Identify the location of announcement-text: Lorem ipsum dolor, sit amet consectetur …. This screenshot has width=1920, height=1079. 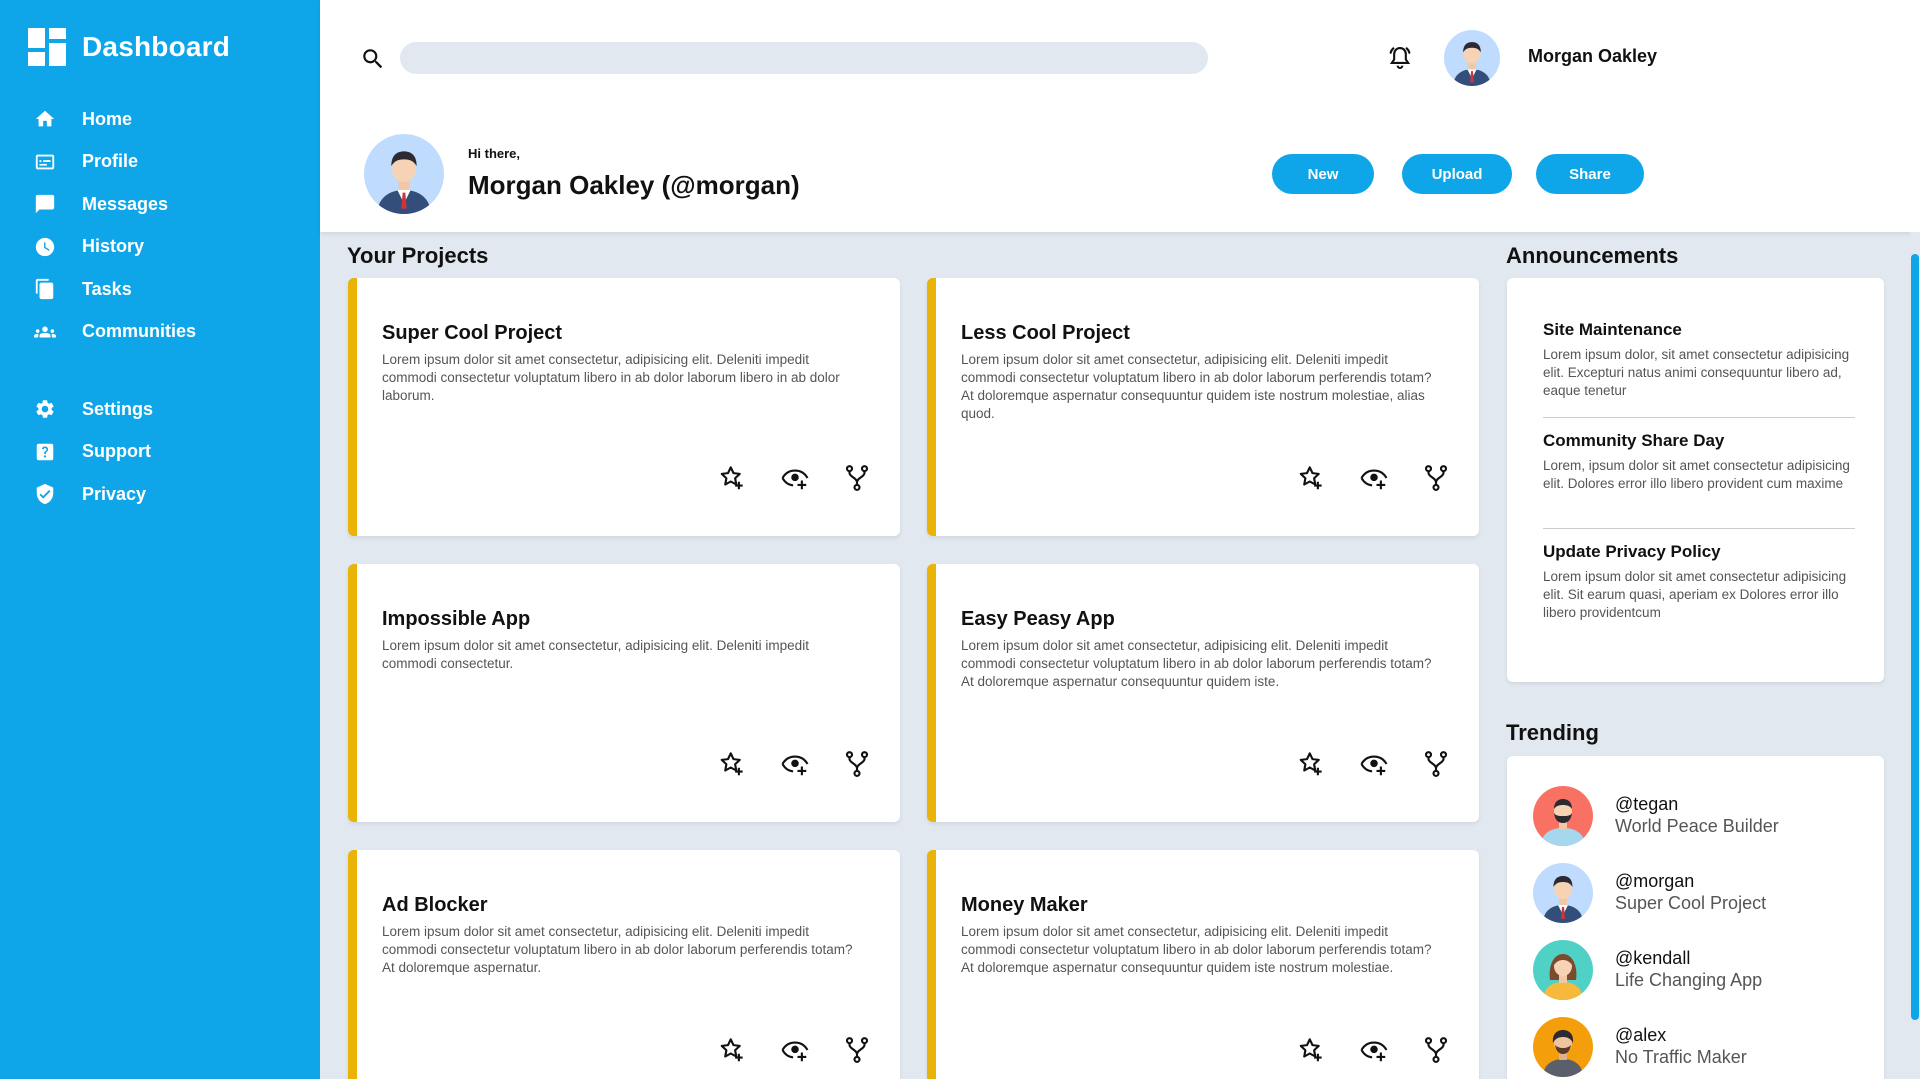
(1696, 372).